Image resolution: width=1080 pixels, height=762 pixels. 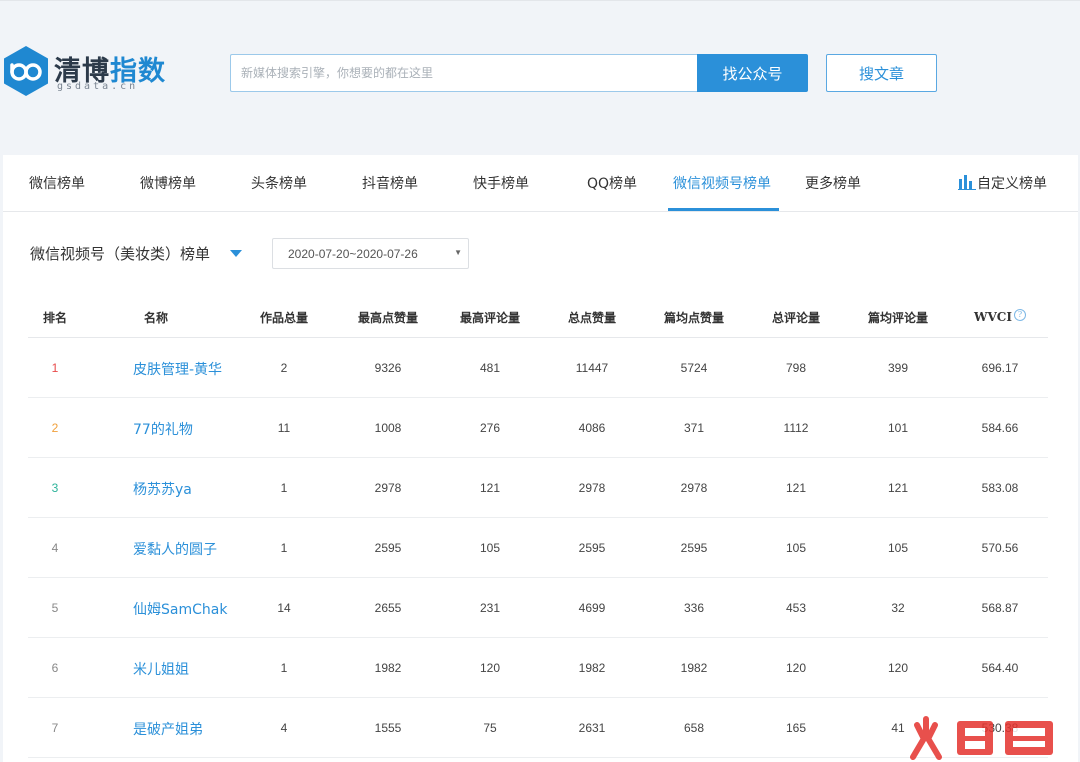 I want to click on cell-total-comments: 798, so click(x=796, y=368).